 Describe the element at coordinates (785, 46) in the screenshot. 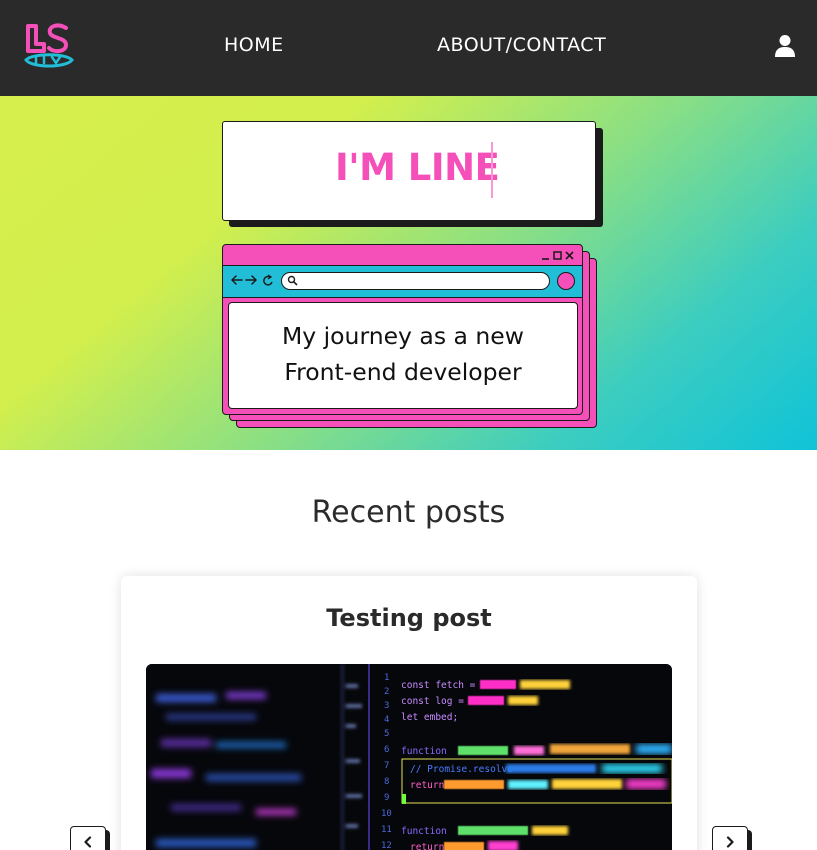

I see `user-icon` at that location.